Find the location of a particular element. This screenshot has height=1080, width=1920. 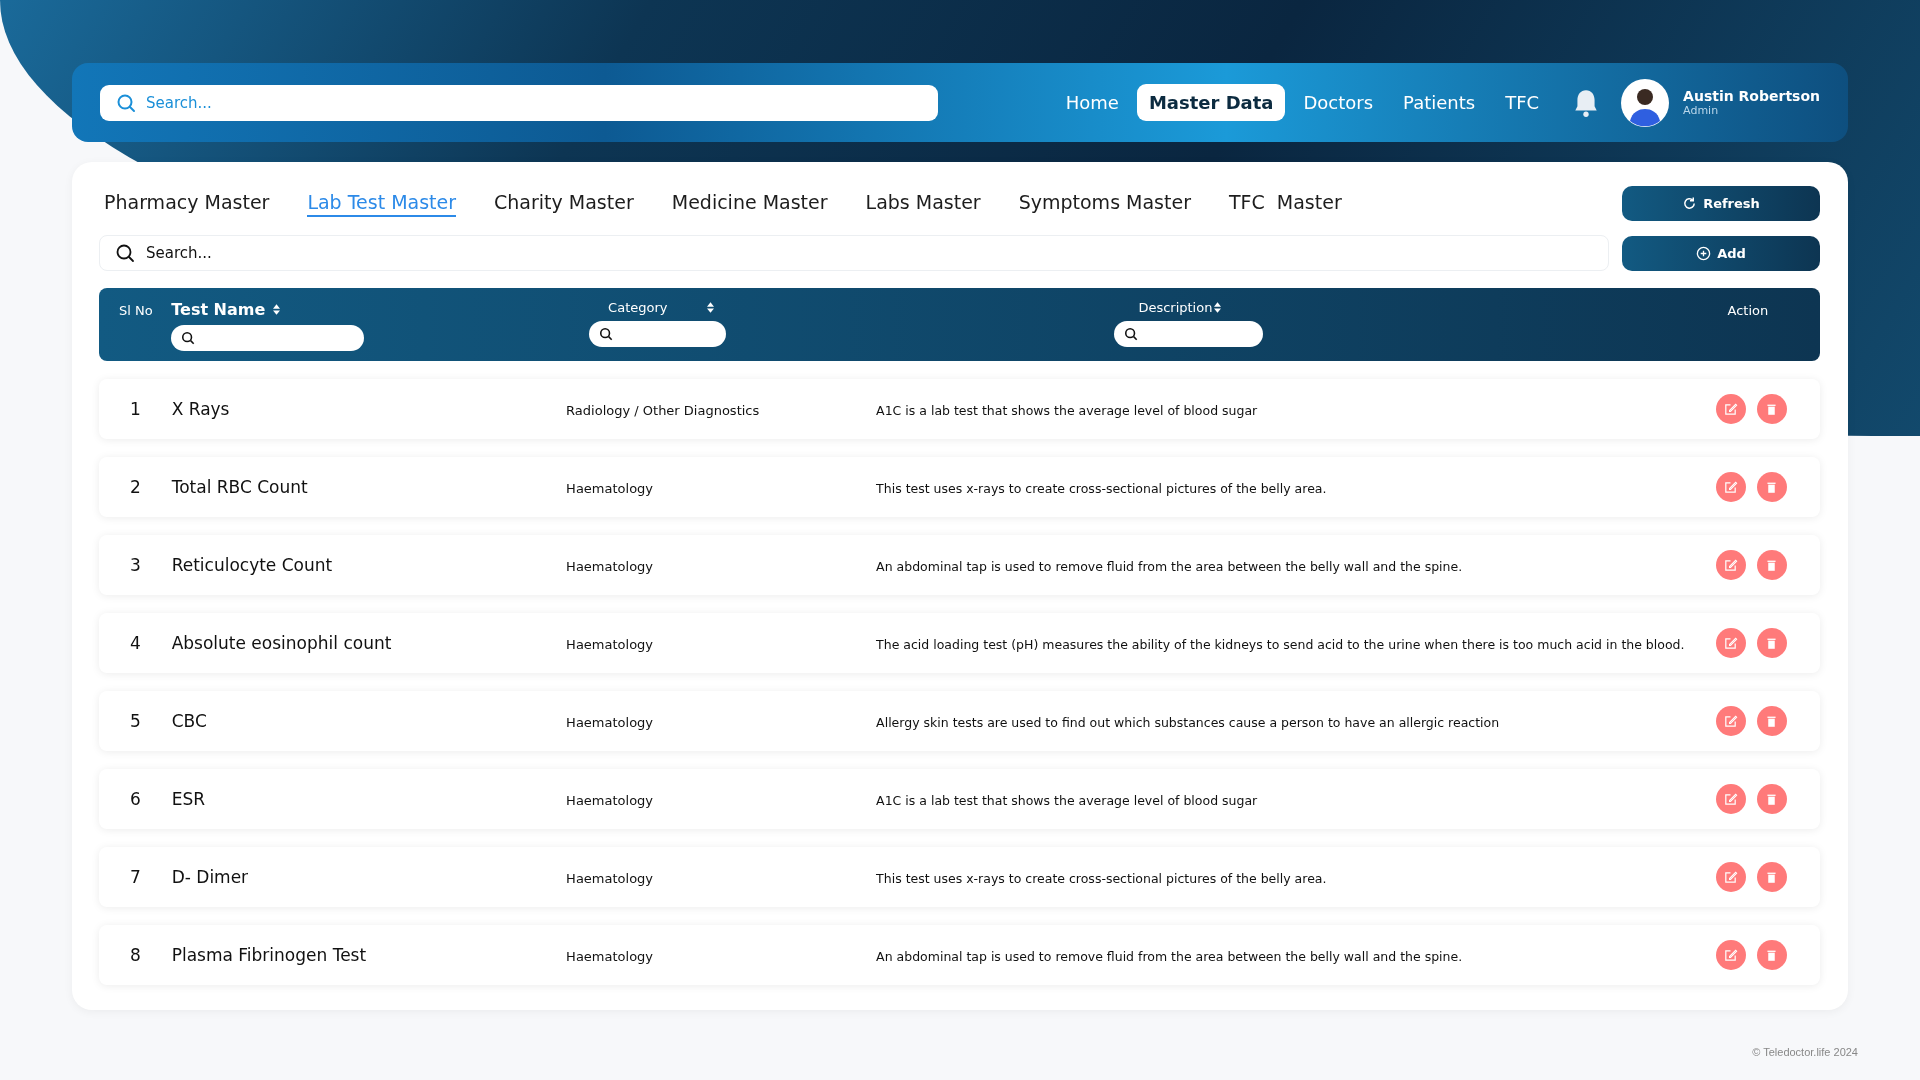

table-cell-text: 8 is located at coordinates (135, 955).